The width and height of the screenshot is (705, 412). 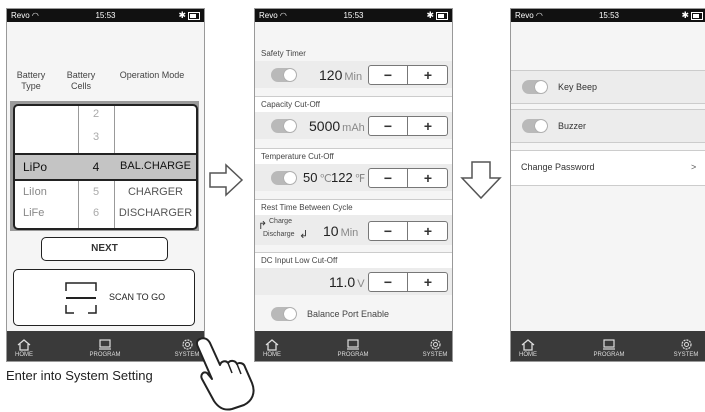 I want to click on picker-selected-row: LiPo 4 BAL.CHARGE, so click(x=105, y=167).